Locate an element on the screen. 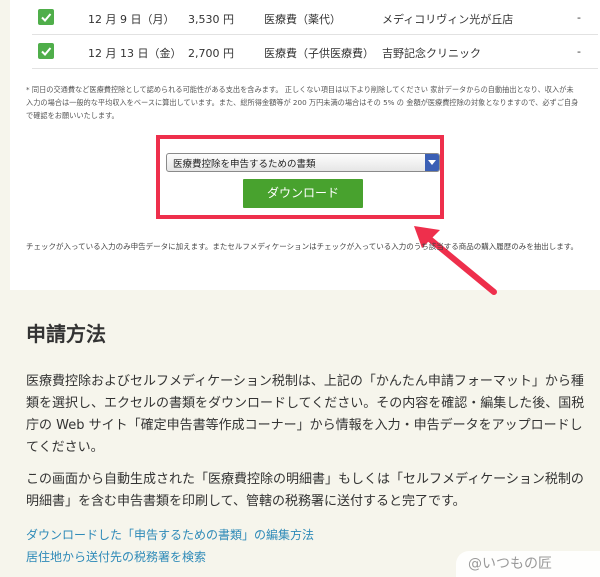  row-provider: メディコリヴィン光が丘店 is located at coordinates (448, 19).